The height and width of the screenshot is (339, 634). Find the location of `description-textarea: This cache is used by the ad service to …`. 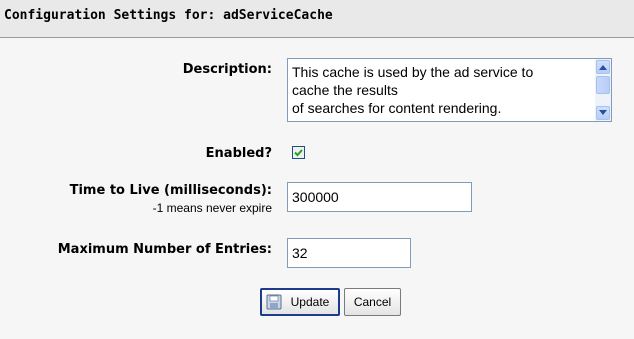

description-textarea: This cache is used by the ad service to … is located at coordinates (449, 90).